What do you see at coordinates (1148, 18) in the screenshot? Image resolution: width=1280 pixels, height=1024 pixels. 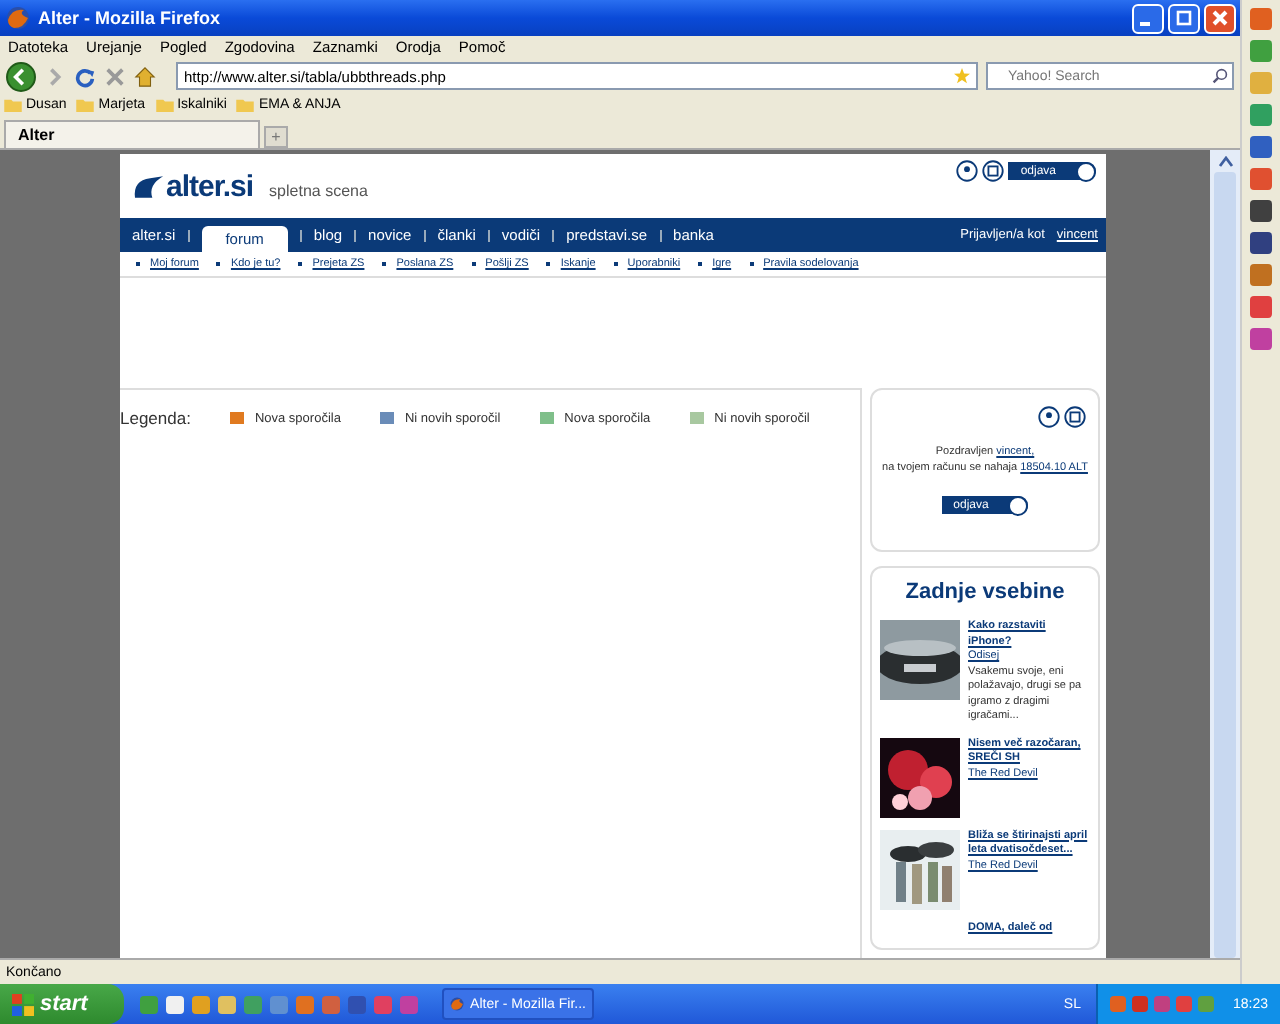 I see `minimize-button` at bounding box center [1148, 18].